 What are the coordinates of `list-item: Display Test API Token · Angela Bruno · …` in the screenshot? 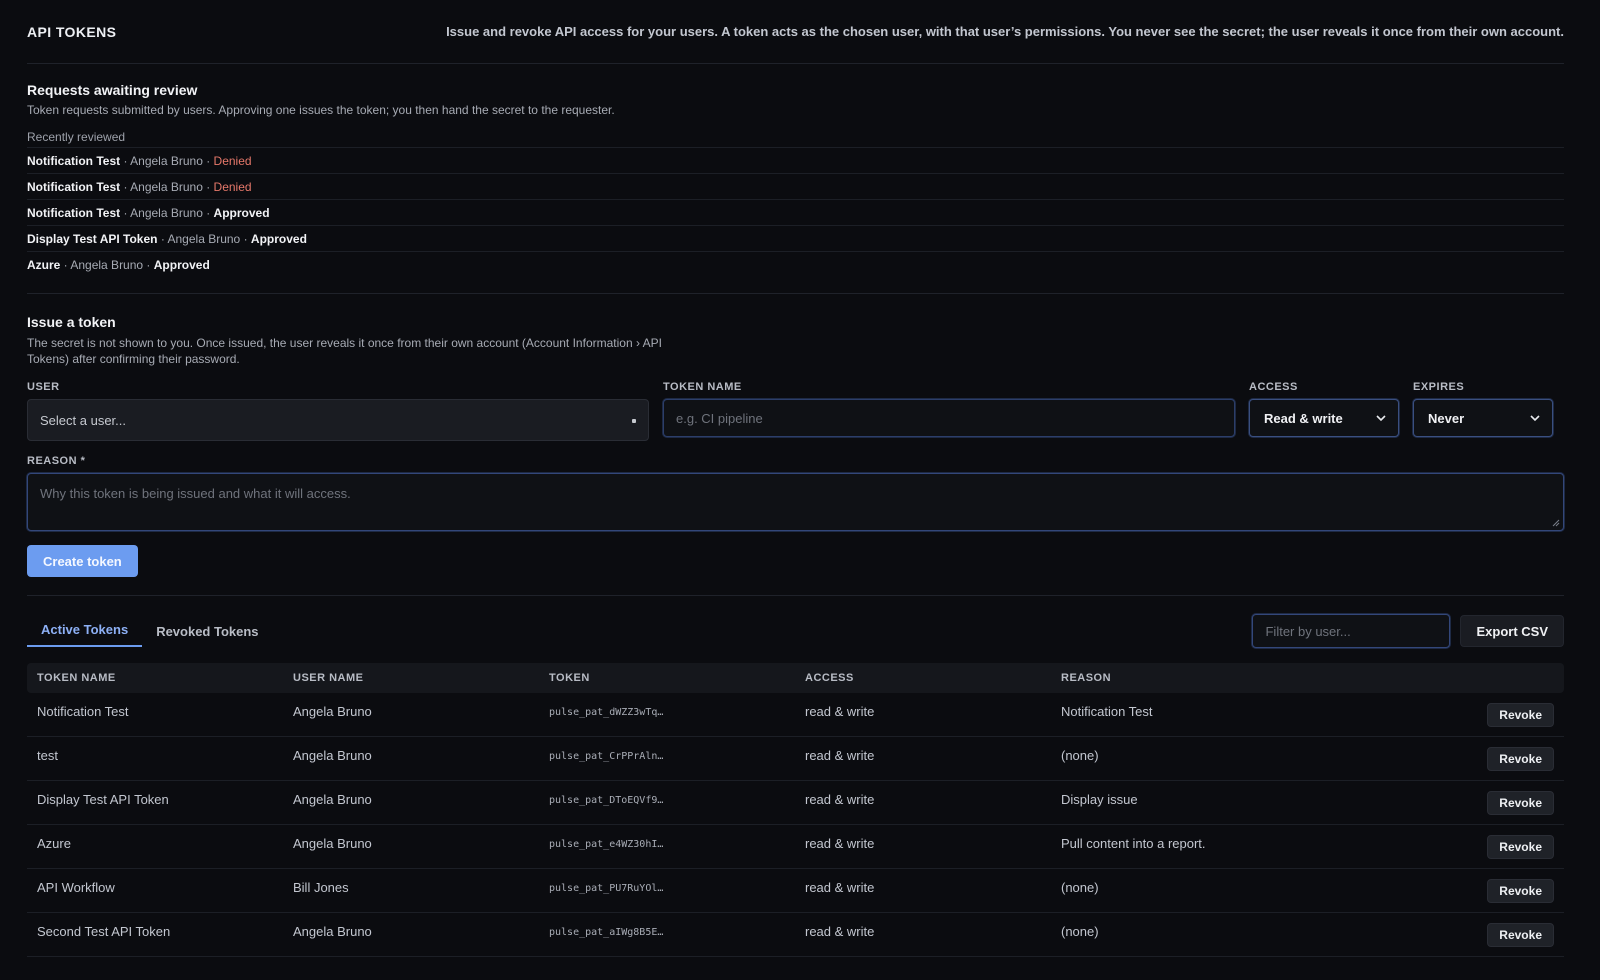 It's located at (795, 238).